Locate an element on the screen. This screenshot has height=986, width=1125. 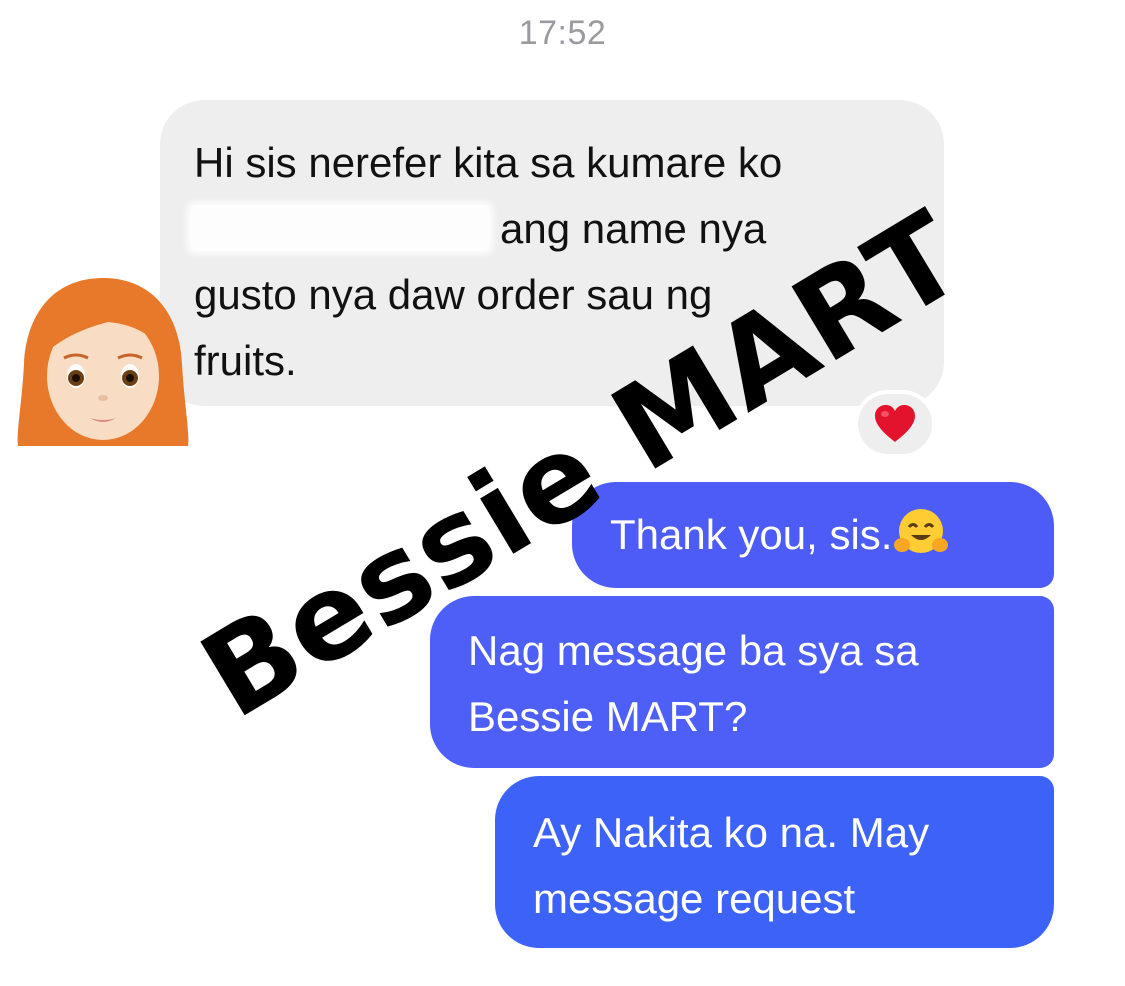
message-line-text: ang name nya is located at coordinates (633, 228).